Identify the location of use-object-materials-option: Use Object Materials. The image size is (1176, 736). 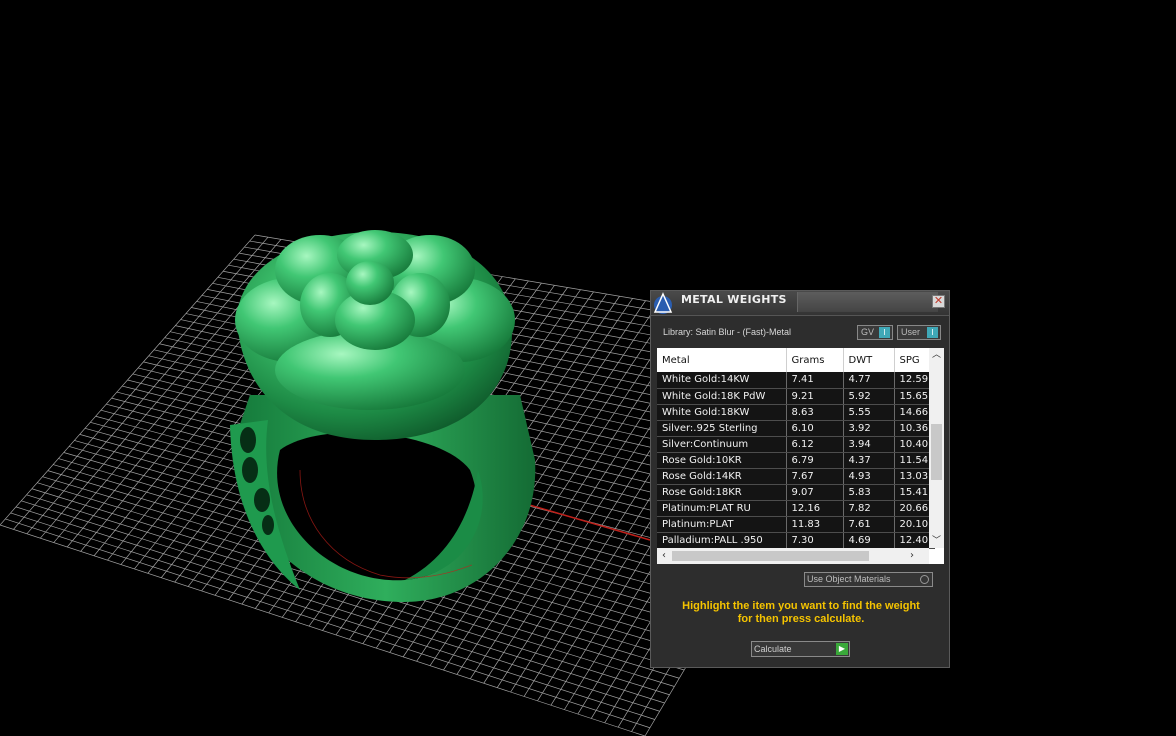
(868, 579).